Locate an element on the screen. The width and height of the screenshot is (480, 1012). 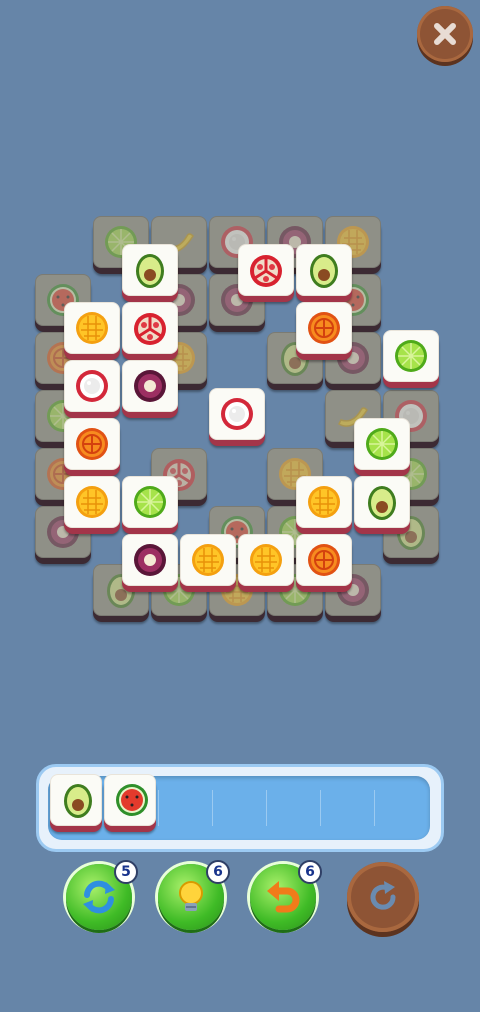
undo-button: 6 is located at coordinates (286, 895).